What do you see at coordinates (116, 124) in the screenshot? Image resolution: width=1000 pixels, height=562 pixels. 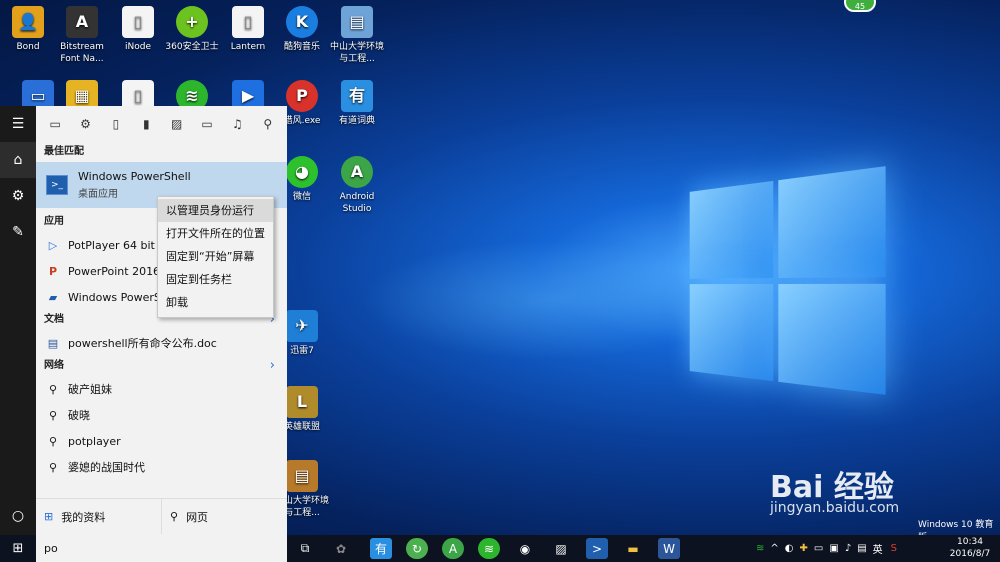 I see `document-icon: ▯` at bounding box center [116, 124].